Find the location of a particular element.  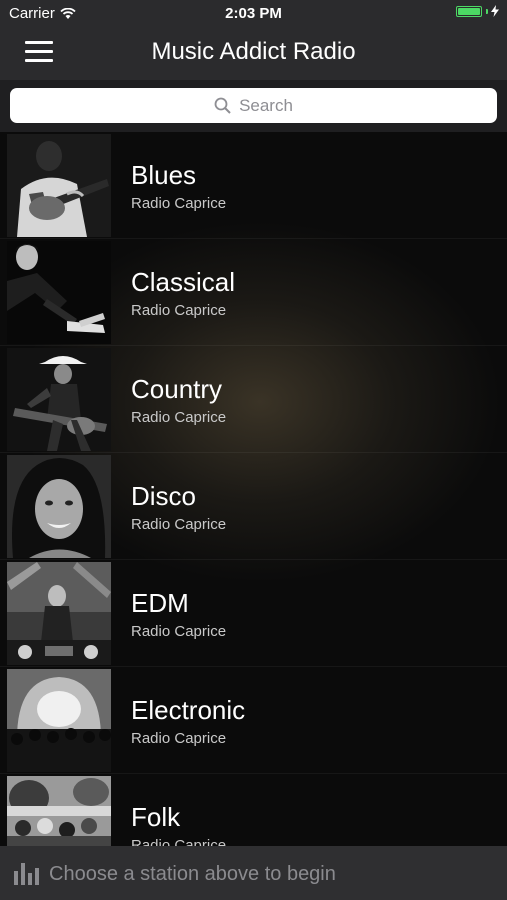

battery-fill is located at coordinates (469, 11).